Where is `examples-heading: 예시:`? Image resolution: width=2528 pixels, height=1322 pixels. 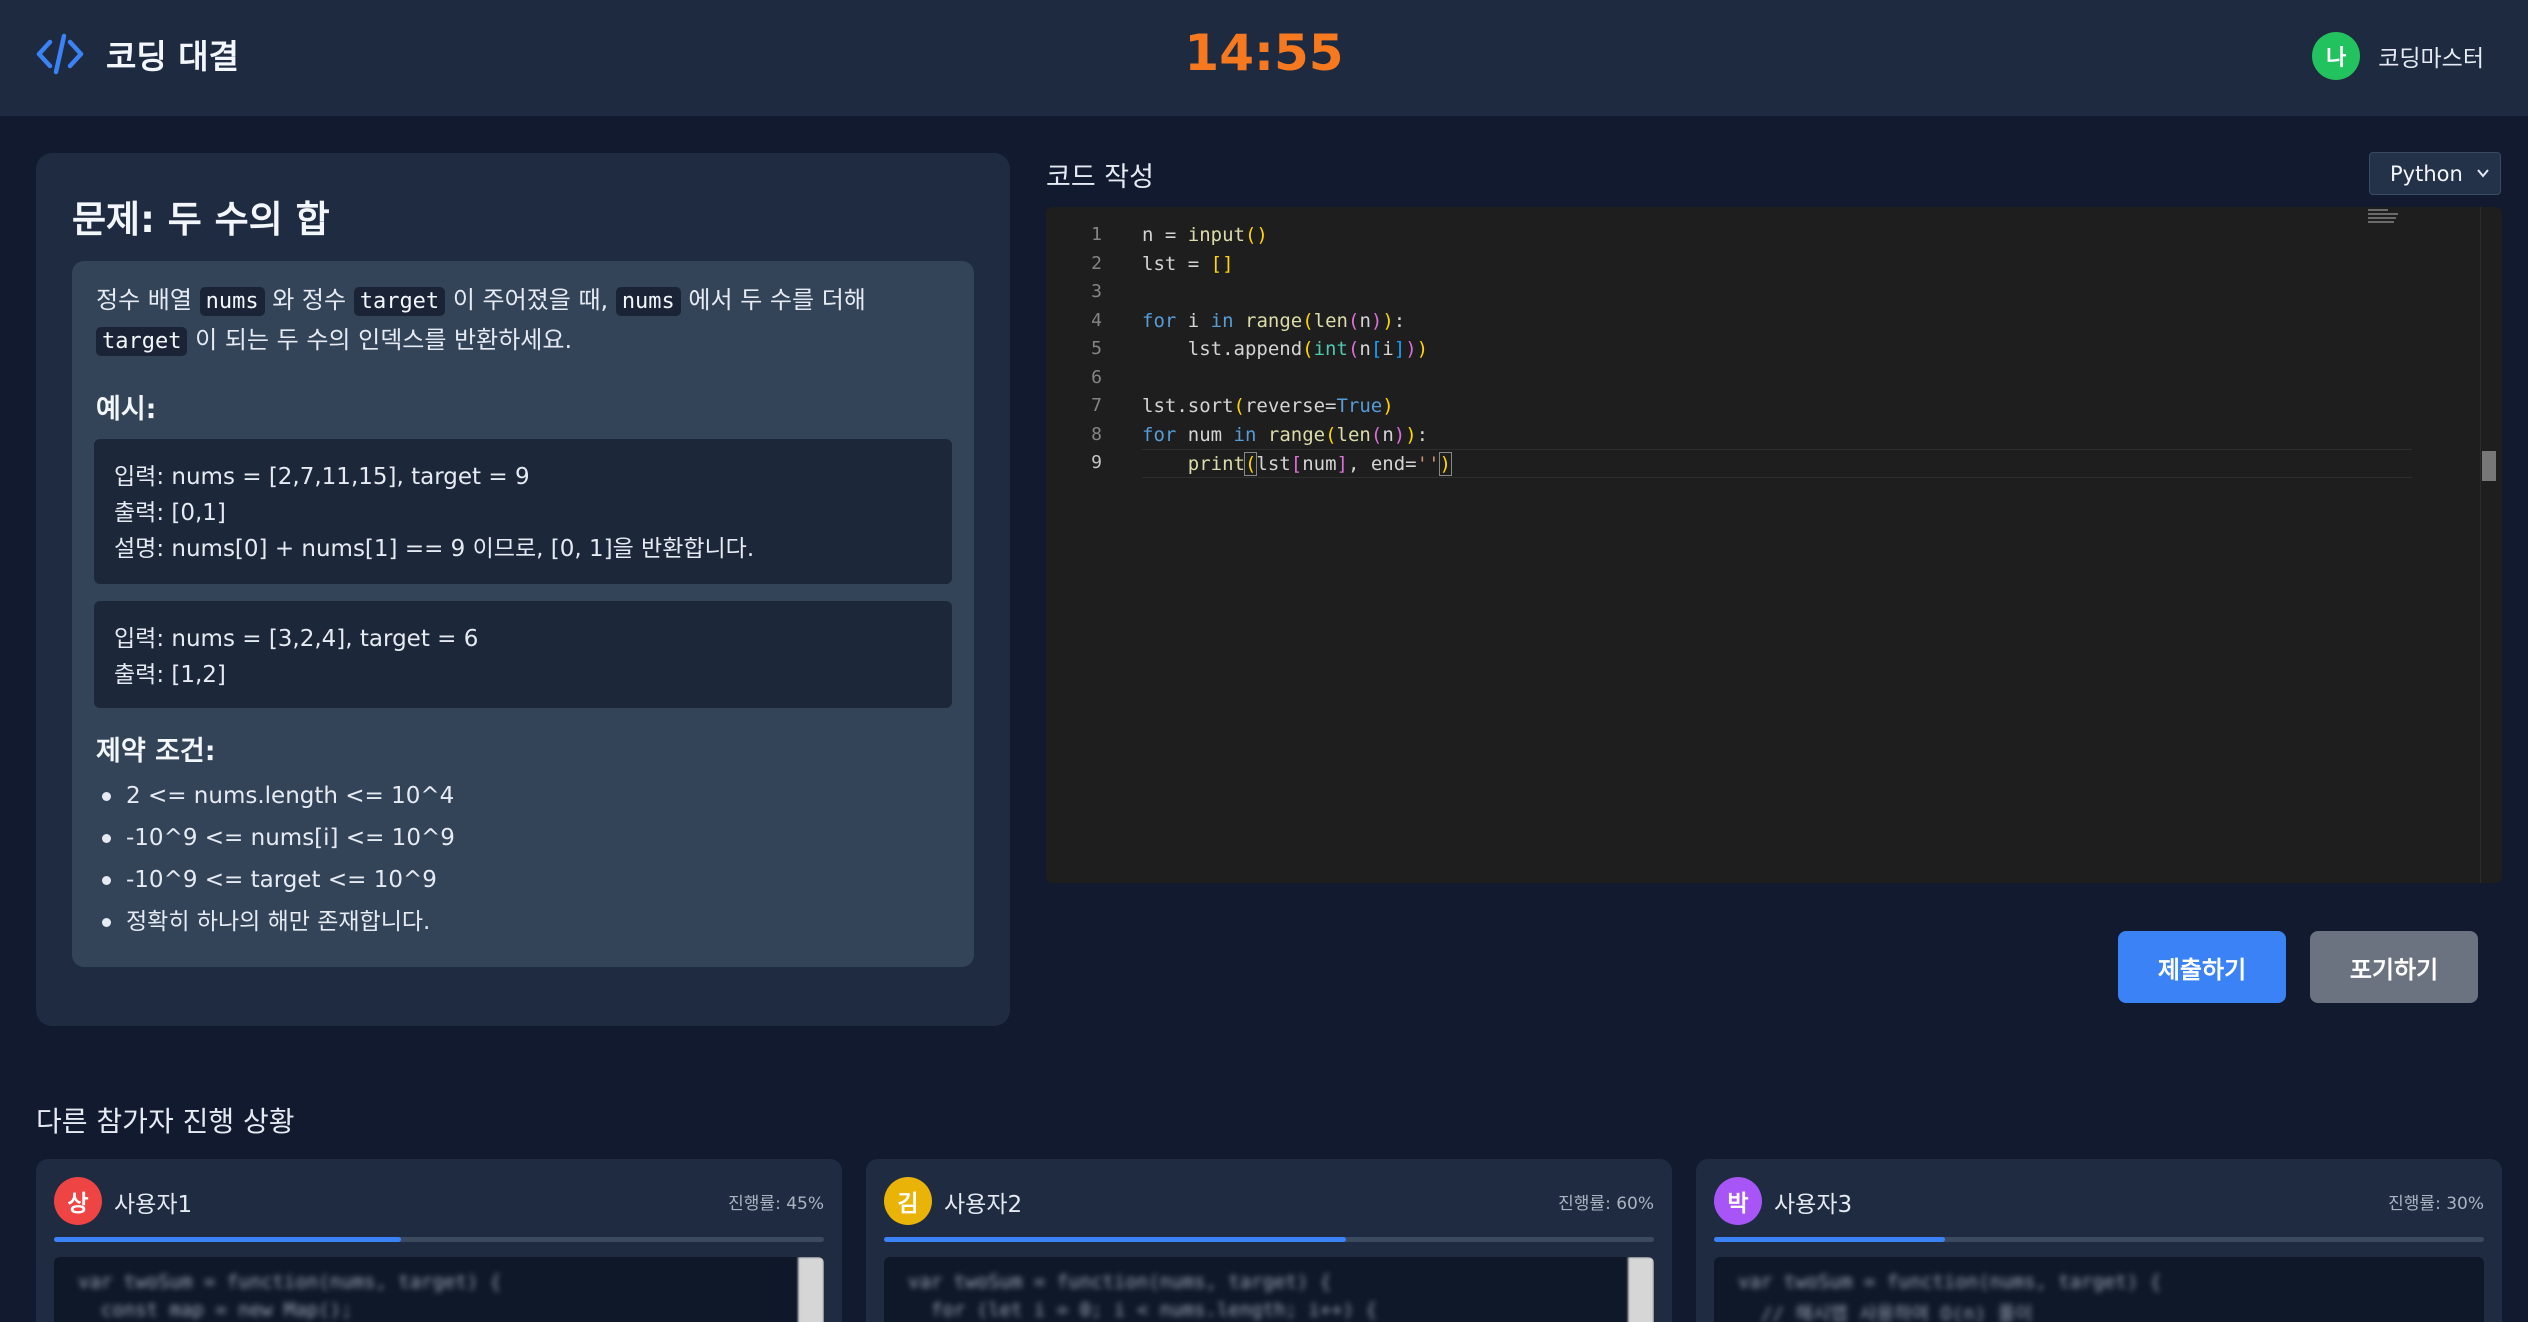
examples-heading: 예시: is located at coordinates (126, 409).